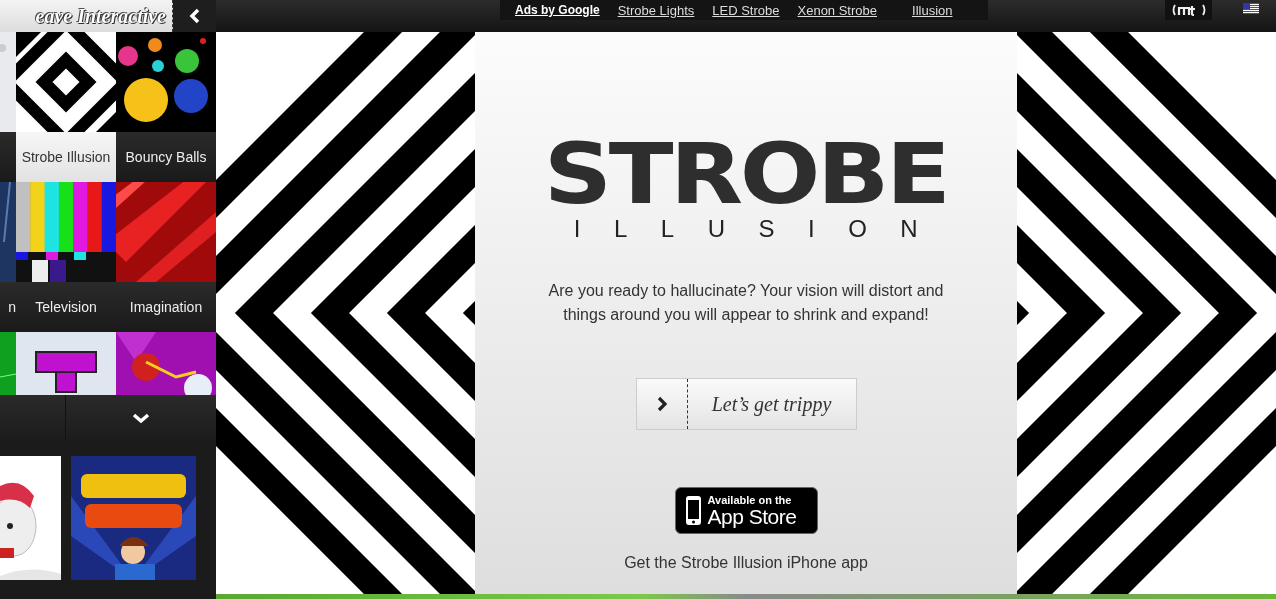 Image resolution: width=1276 pixels, height=599 pixels. Describe the element at coordinates (746, 10) in the screenshot. I see `ad-link: LED Strobe` at that location.